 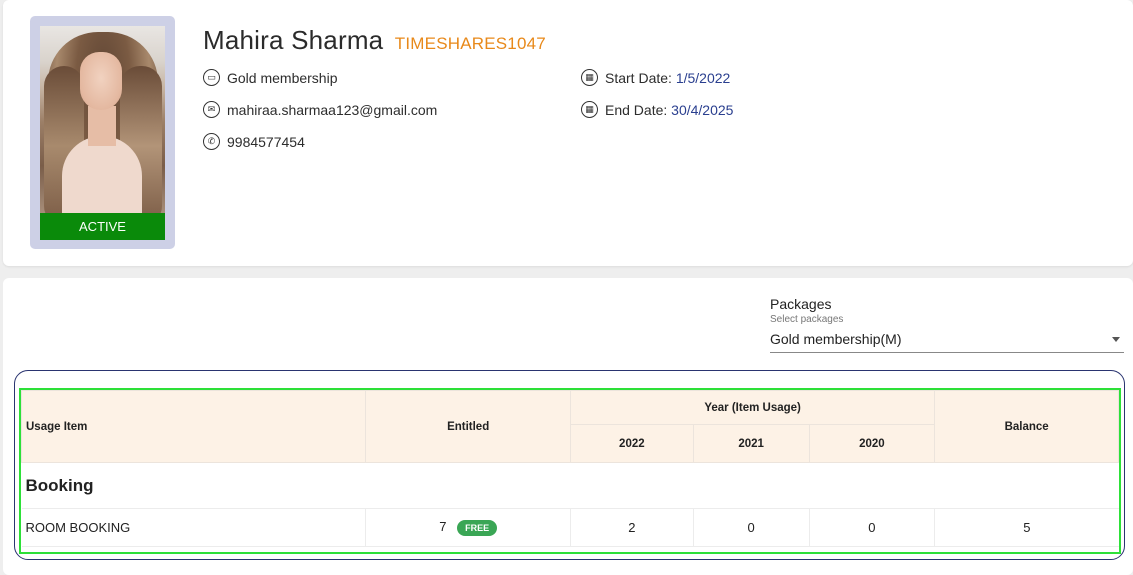 I want to click on membership-text: Gold membership, so click(x=282, y=77).